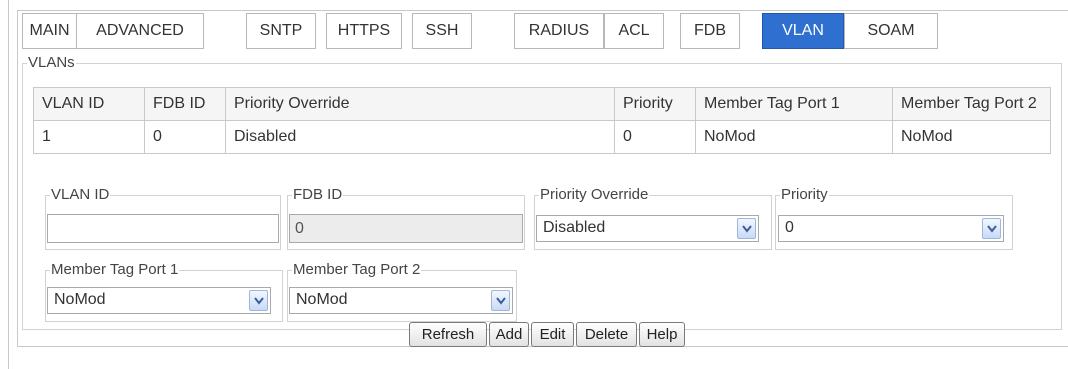 This screenshot has width=1068, height=369. I want to click on col-priority-override: Priority Override, so click(420, 104).